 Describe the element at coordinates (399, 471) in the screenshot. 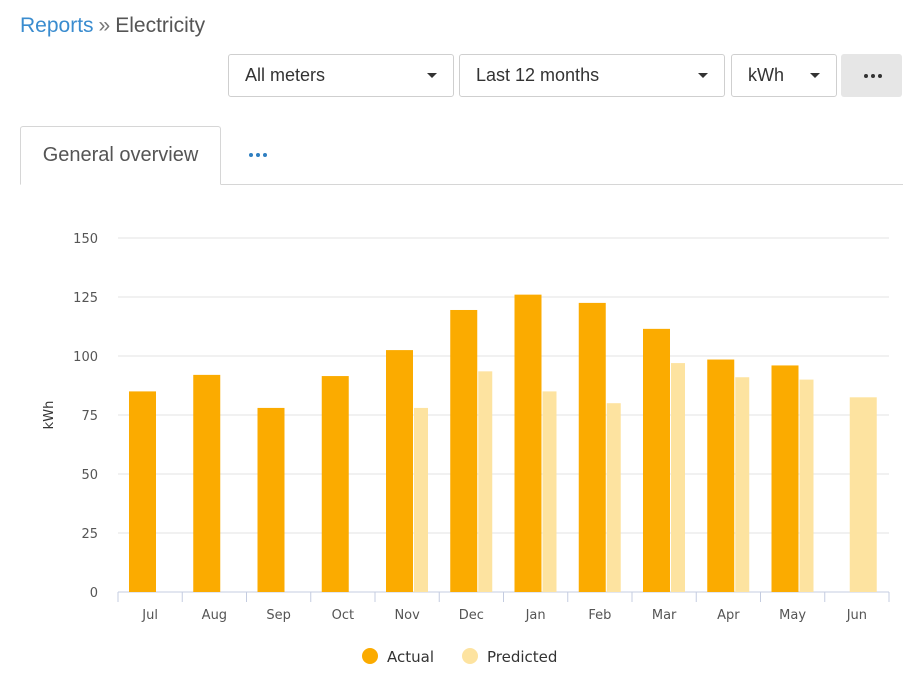

I see `bar-actual-nov` at that location.